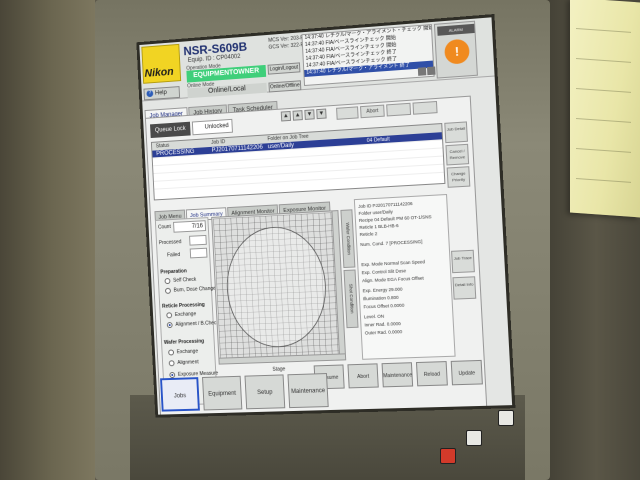 This screenshot has width=640, height=480. What do you see at coordinates (467, 372) in the screenshot?
I see `update-button: Update` at bounding box center [467, 372].